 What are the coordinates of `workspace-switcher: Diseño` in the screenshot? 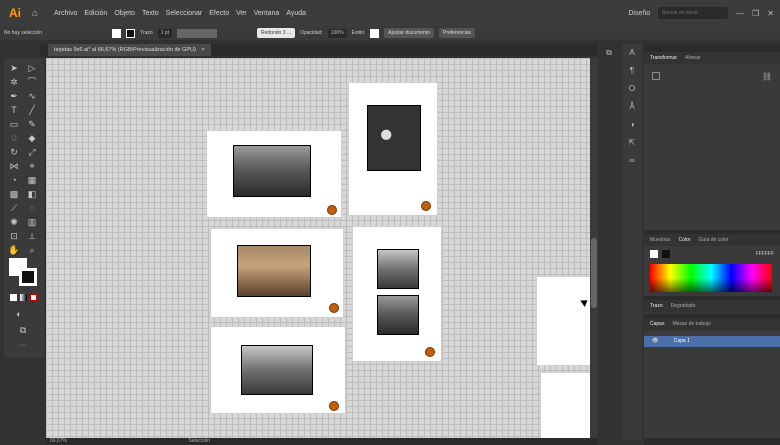 It's located at (639, 13).